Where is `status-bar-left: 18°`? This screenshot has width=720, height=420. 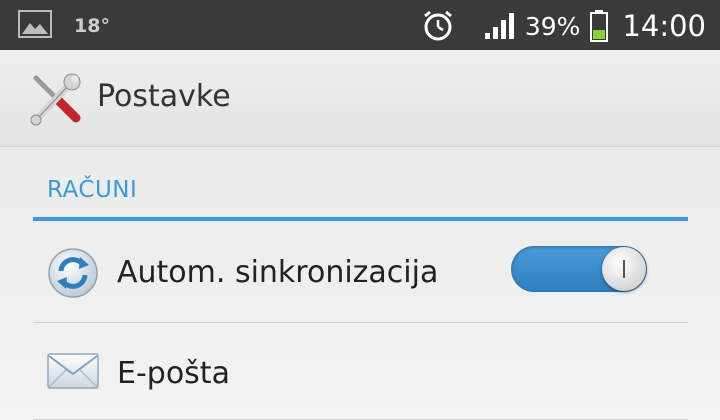
status-bar-left: 18° is located at coordinates (64, 26).